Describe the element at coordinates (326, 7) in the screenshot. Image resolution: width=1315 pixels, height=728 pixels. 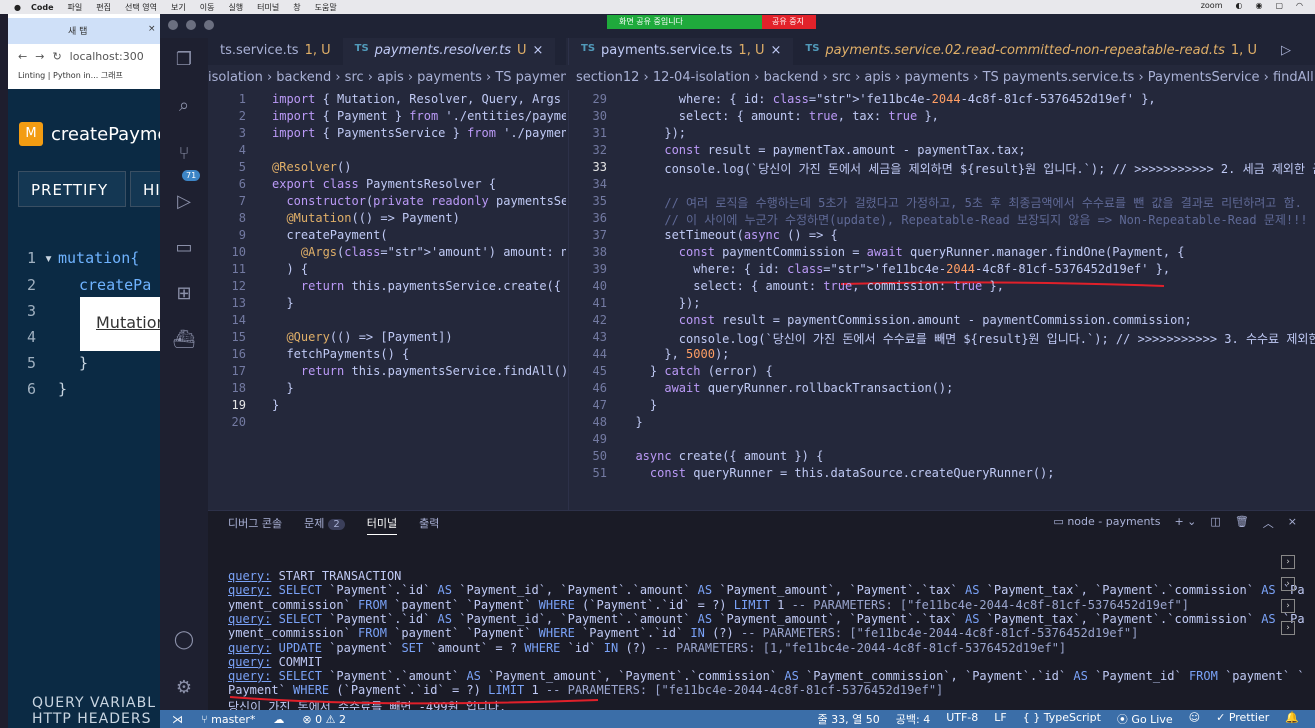
I see `menu-help: 도움말` at that location.